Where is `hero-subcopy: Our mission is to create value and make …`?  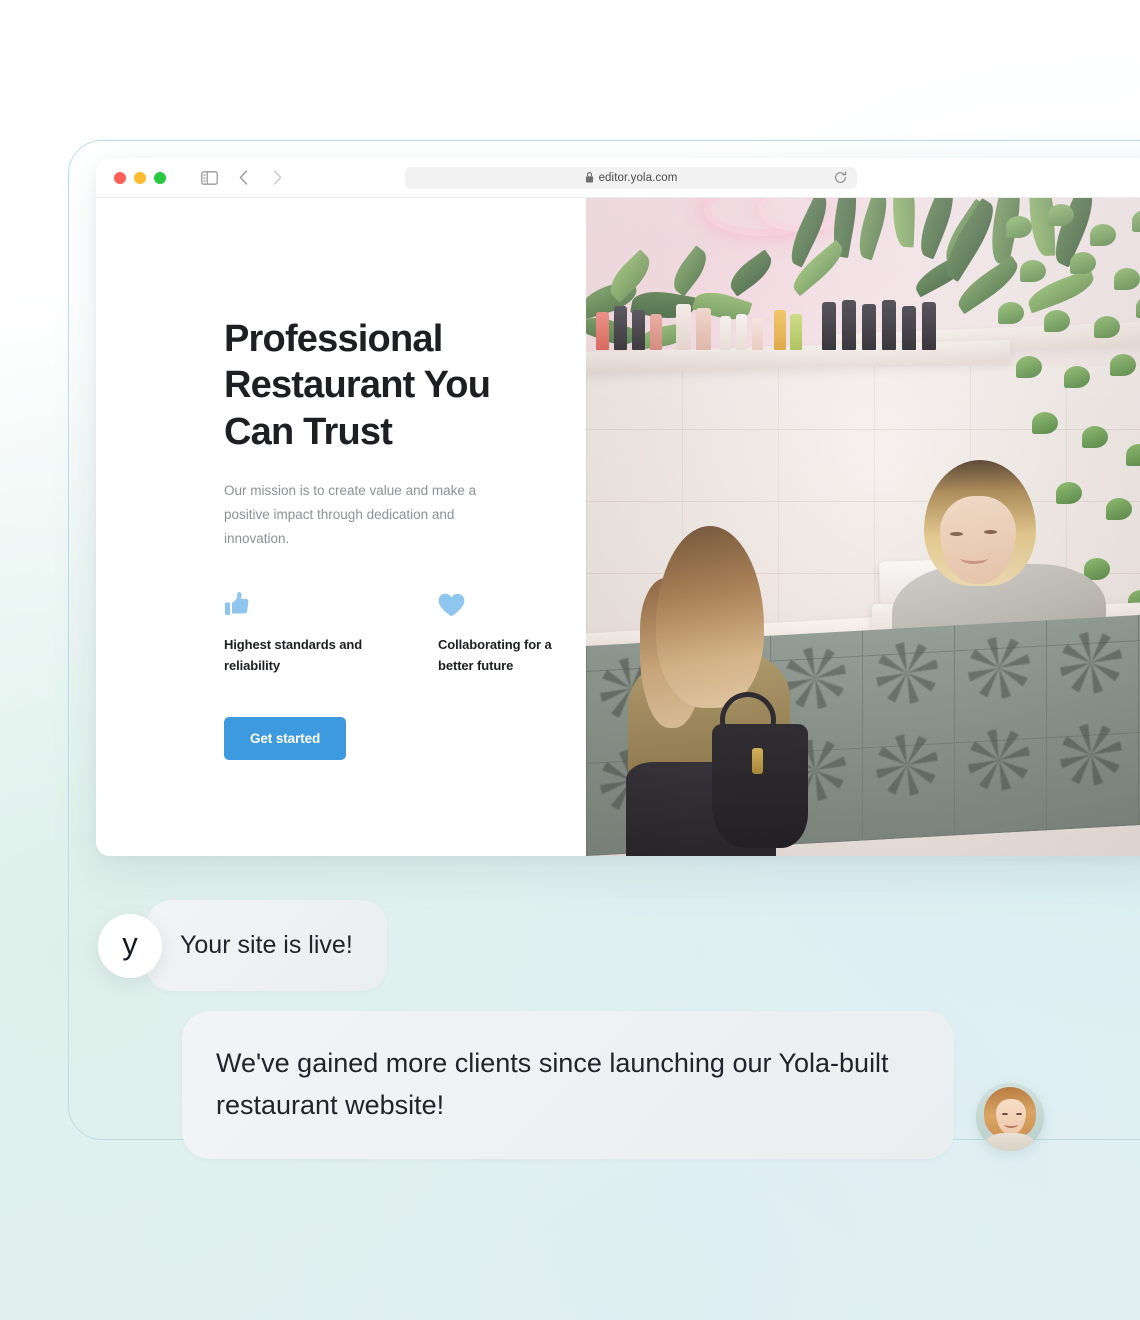
hero-subcopy: Our mission is to create value and make … is located at coordinates (350, 515).